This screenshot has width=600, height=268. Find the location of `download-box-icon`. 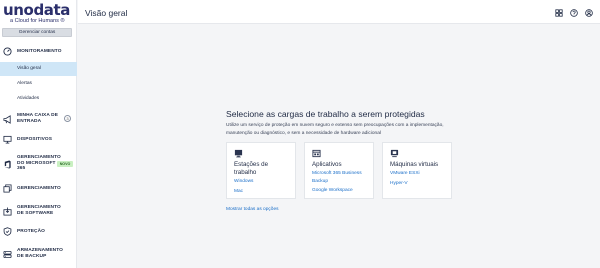

download-box-icon is located at coordinates (7, 211).